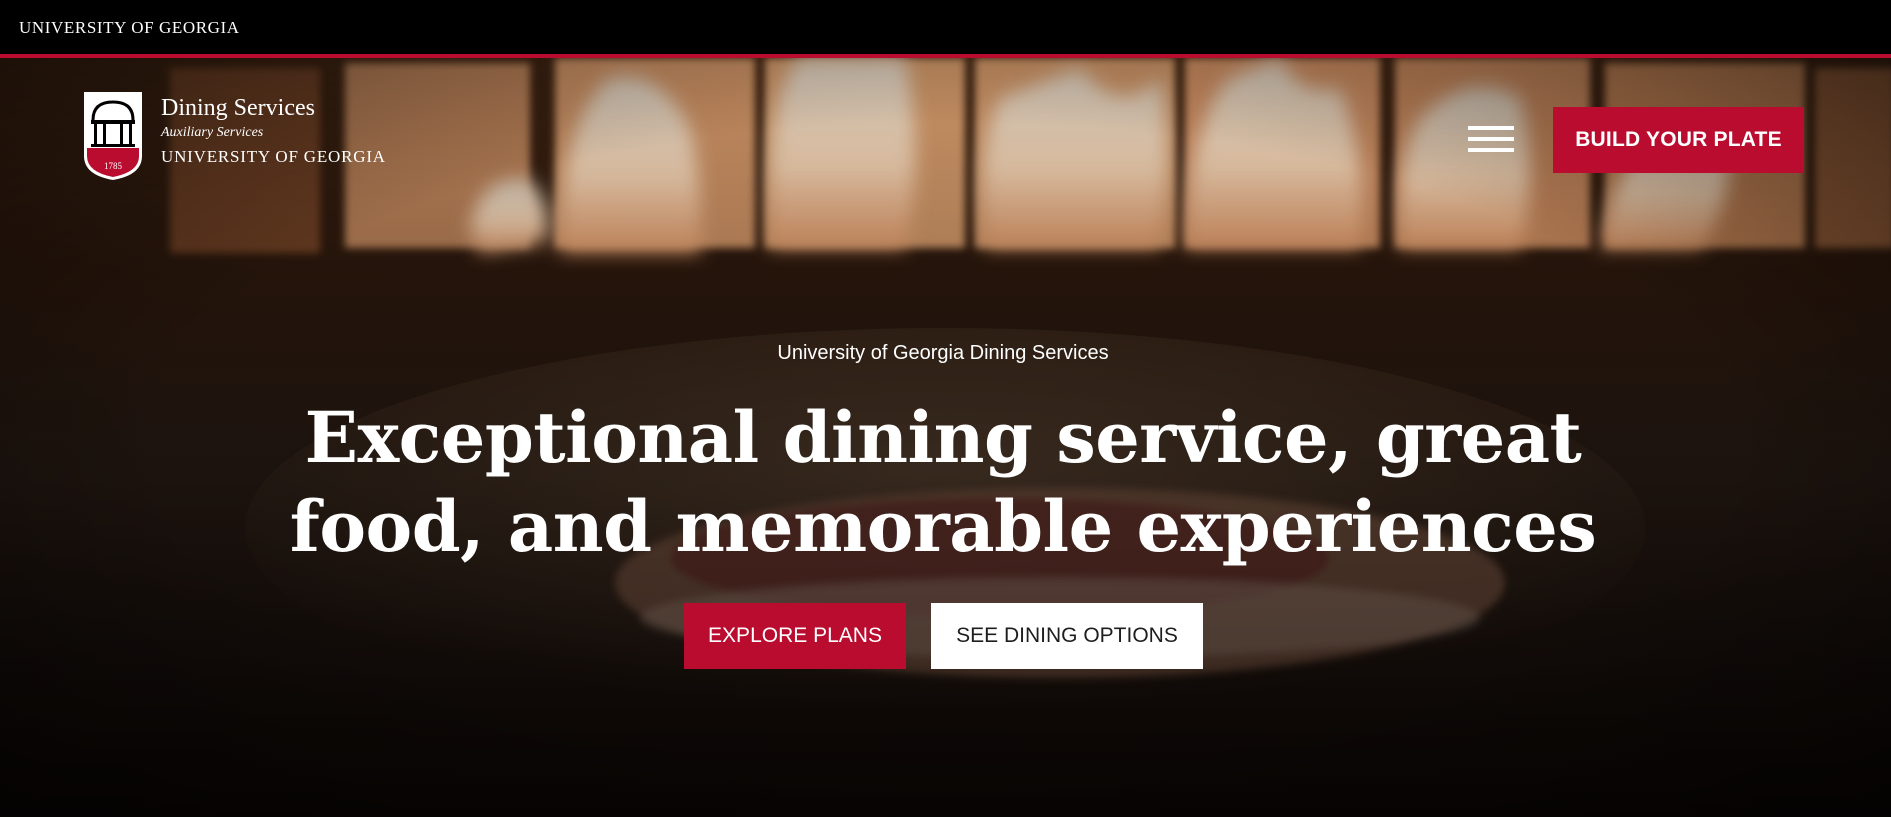  I want to click on explore-plans-button: EXPLORE PLANS, so click(795, 636).